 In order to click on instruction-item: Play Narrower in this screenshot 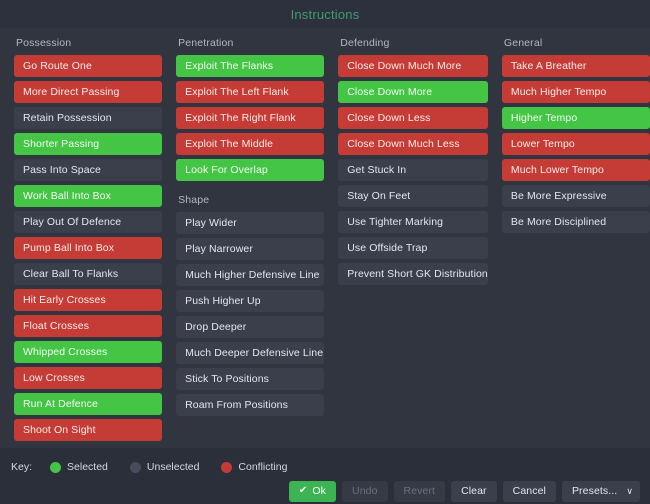, I will do `click(250, 249)`.